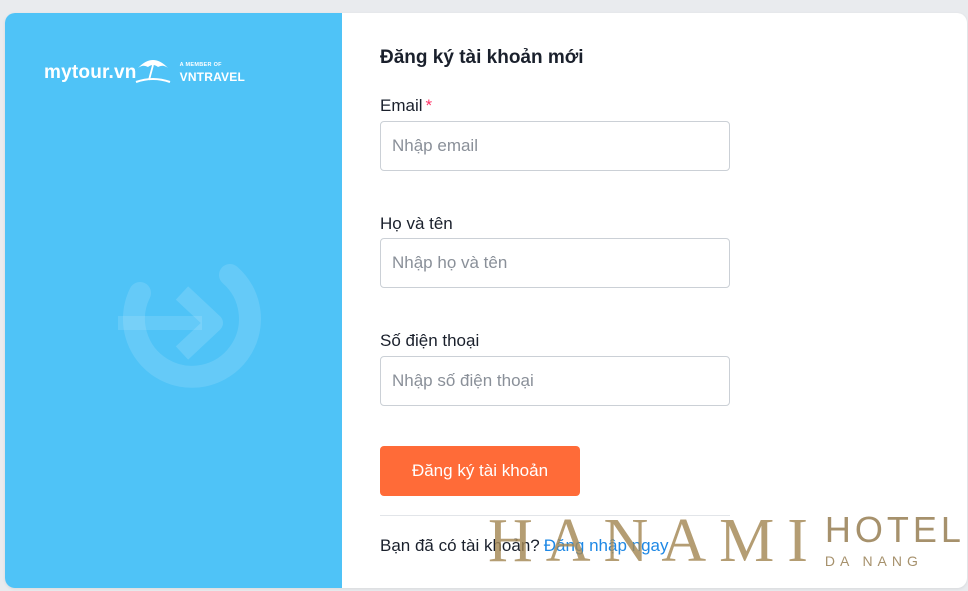  What do you see at coordinates (416, 223) in the screenshot?
I see `full-name-label: Họ và tên` at bounding box center [416, 223].